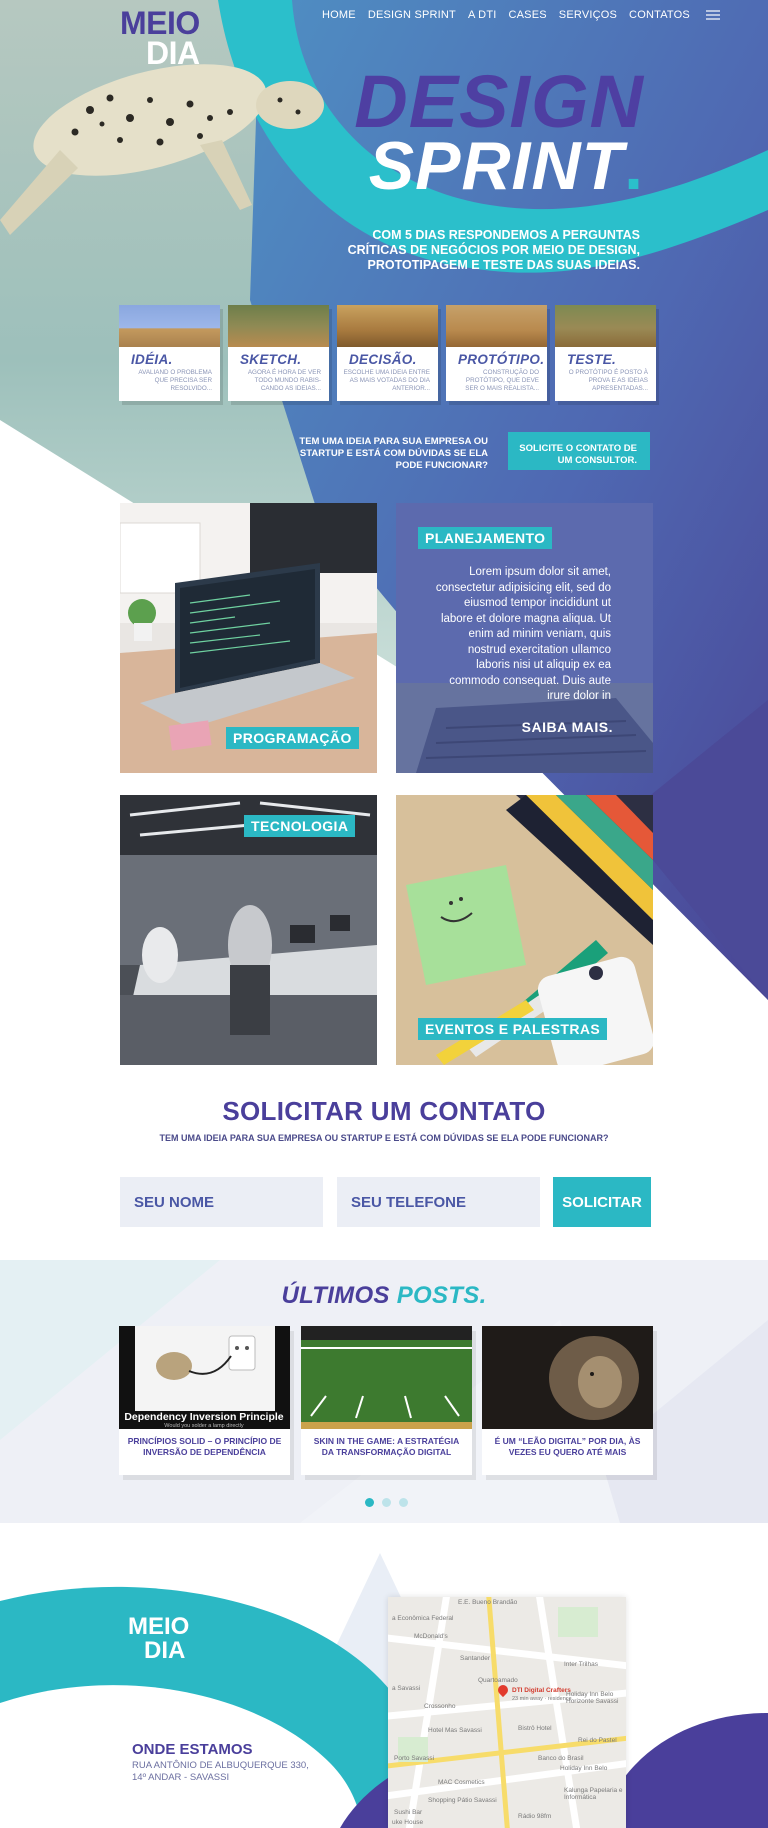  What do you see at coordinates (593, 1794) in the screenshot?
I see `map-label: Kalunga Papelaria e Informática` at bounding box center [593, 1794].